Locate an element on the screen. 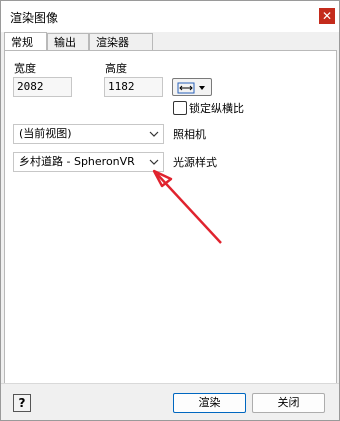 This screenshot has height=421, width=340. camera-select: (当前视图) is located at coordinates (88, 134).